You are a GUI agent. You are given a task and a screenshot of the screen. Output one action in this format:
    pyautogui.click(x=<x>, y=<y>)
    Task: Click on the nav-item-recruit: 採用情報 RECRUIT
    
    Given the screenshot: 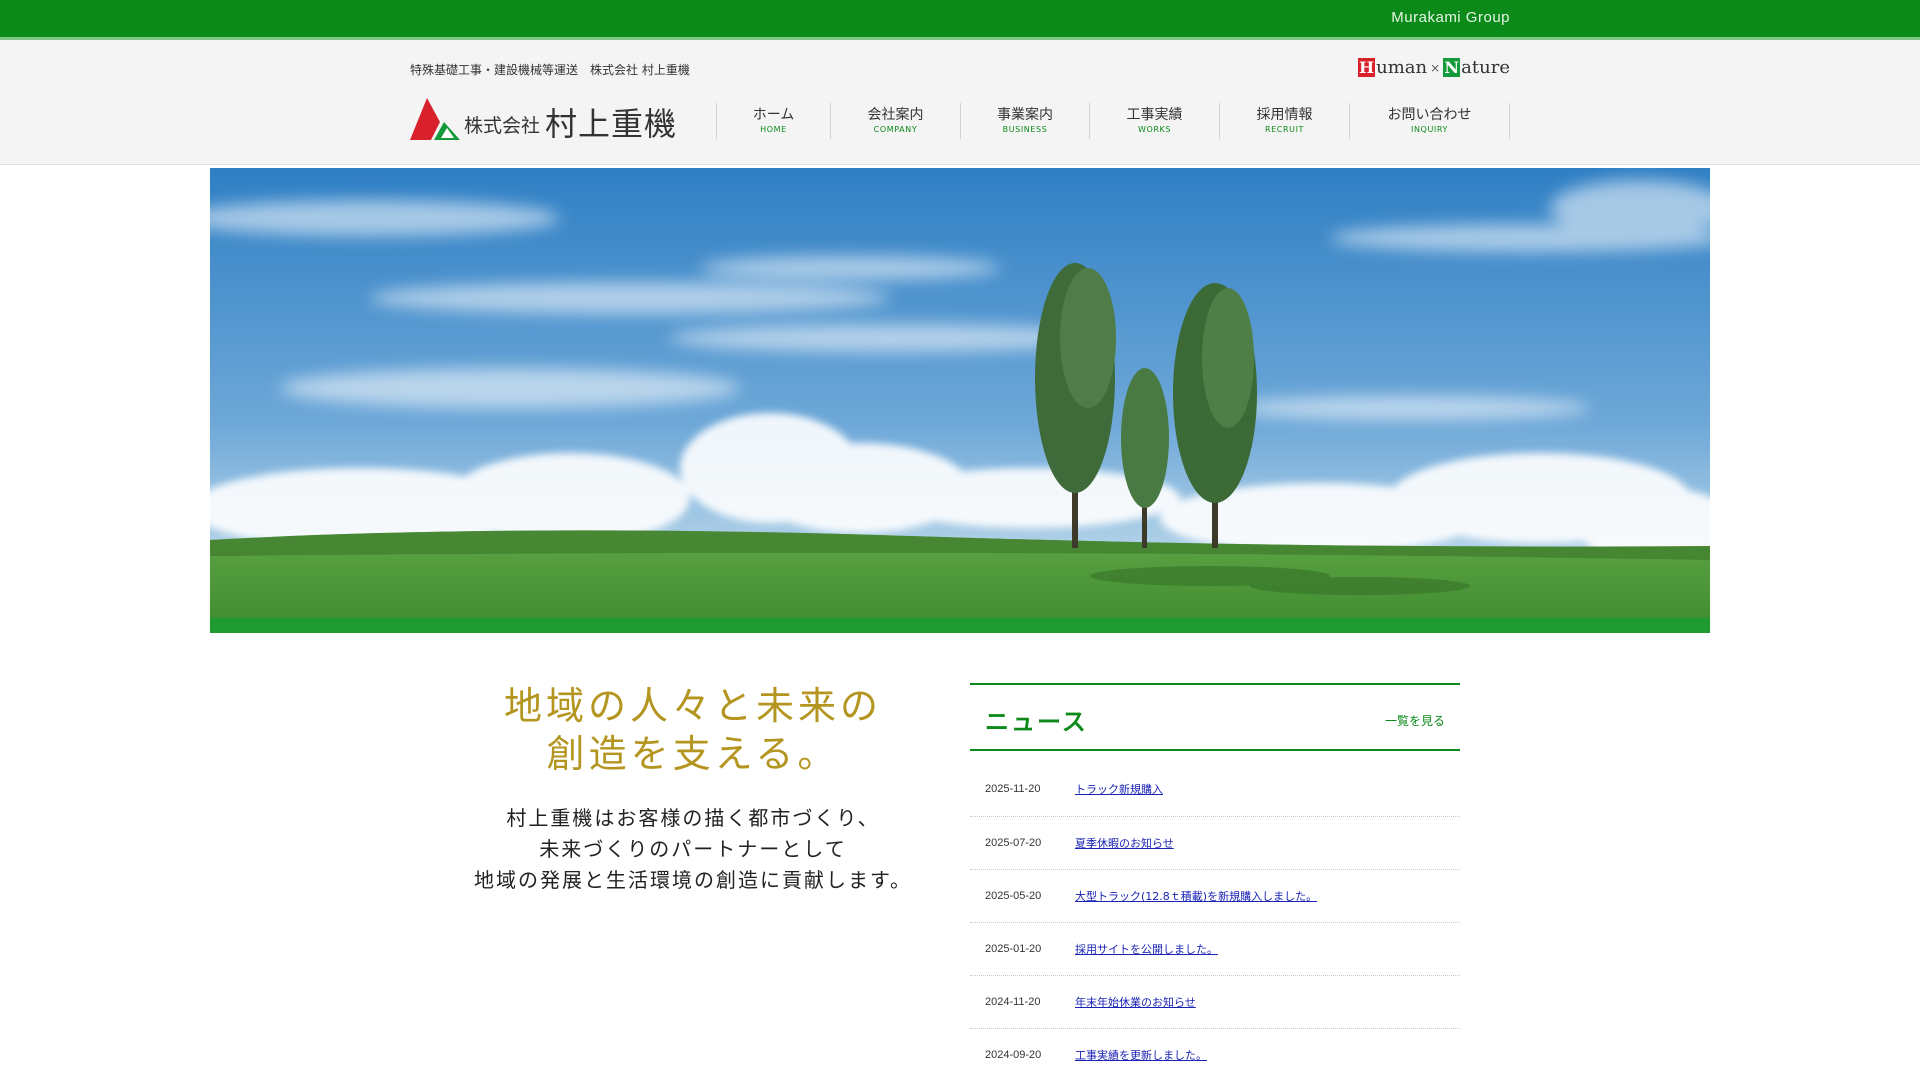 What is the action you would take?
    pyautogui.click(x=1284, y=121)
    